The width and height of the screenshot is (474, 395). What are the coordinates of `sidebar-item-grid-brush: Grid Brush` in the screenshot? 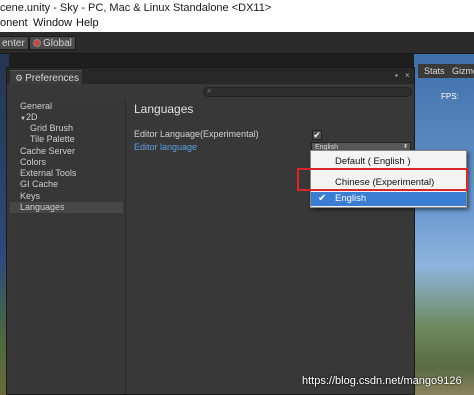 It's located at (51, 128).